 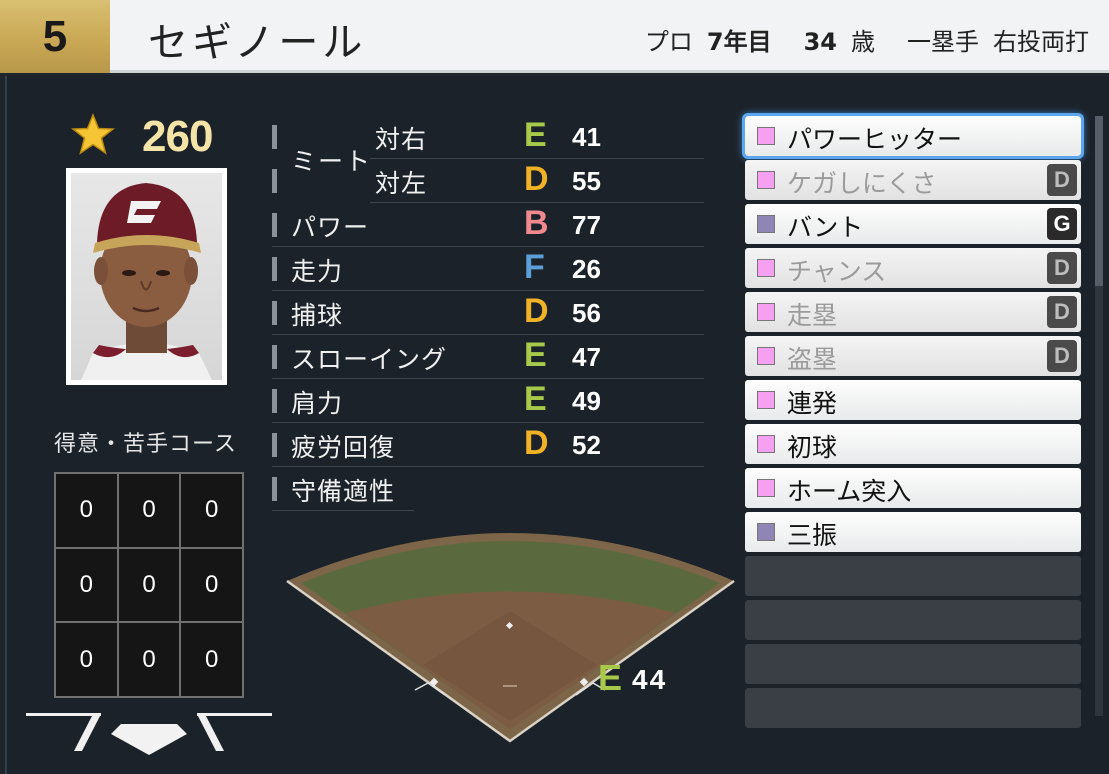 What do you see at coordinates (913, 356) in the screenshot?
I see `ability-item: 盗塁 D` at bounding box center [913, 356].